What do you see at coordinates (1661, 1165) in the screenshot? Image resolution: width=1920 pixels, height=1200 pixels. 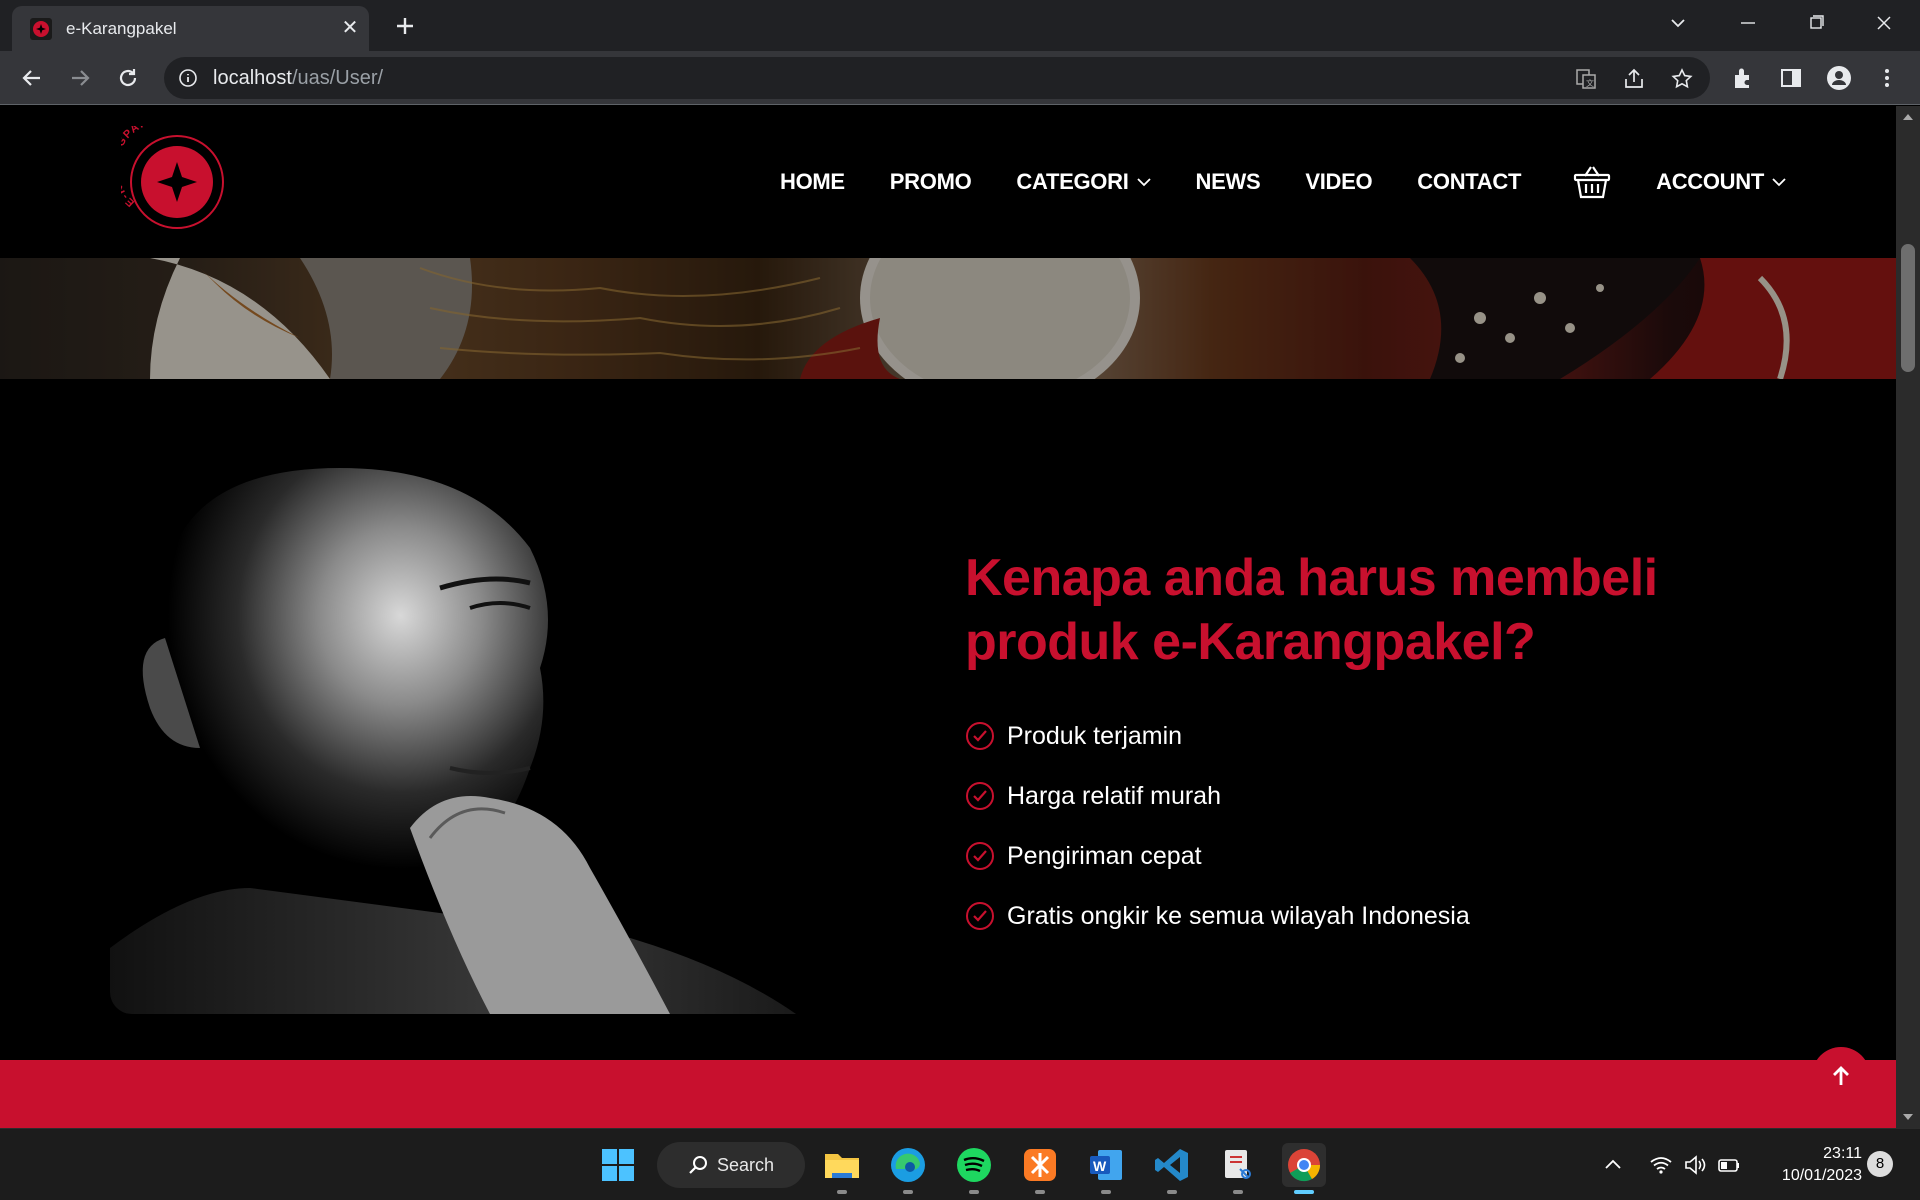 I see `wifi-icon` at bounding box center [1661, 1165].